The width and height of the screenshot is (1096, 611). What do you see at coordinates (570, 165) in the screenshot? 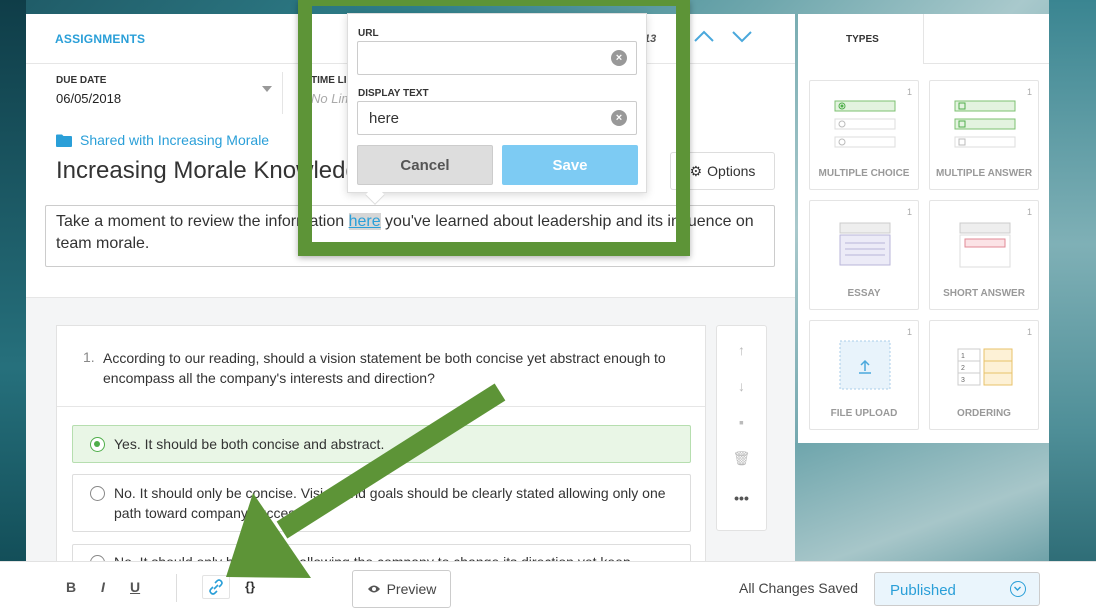
I see `save-button: Save` at bounding box center [570, 165].